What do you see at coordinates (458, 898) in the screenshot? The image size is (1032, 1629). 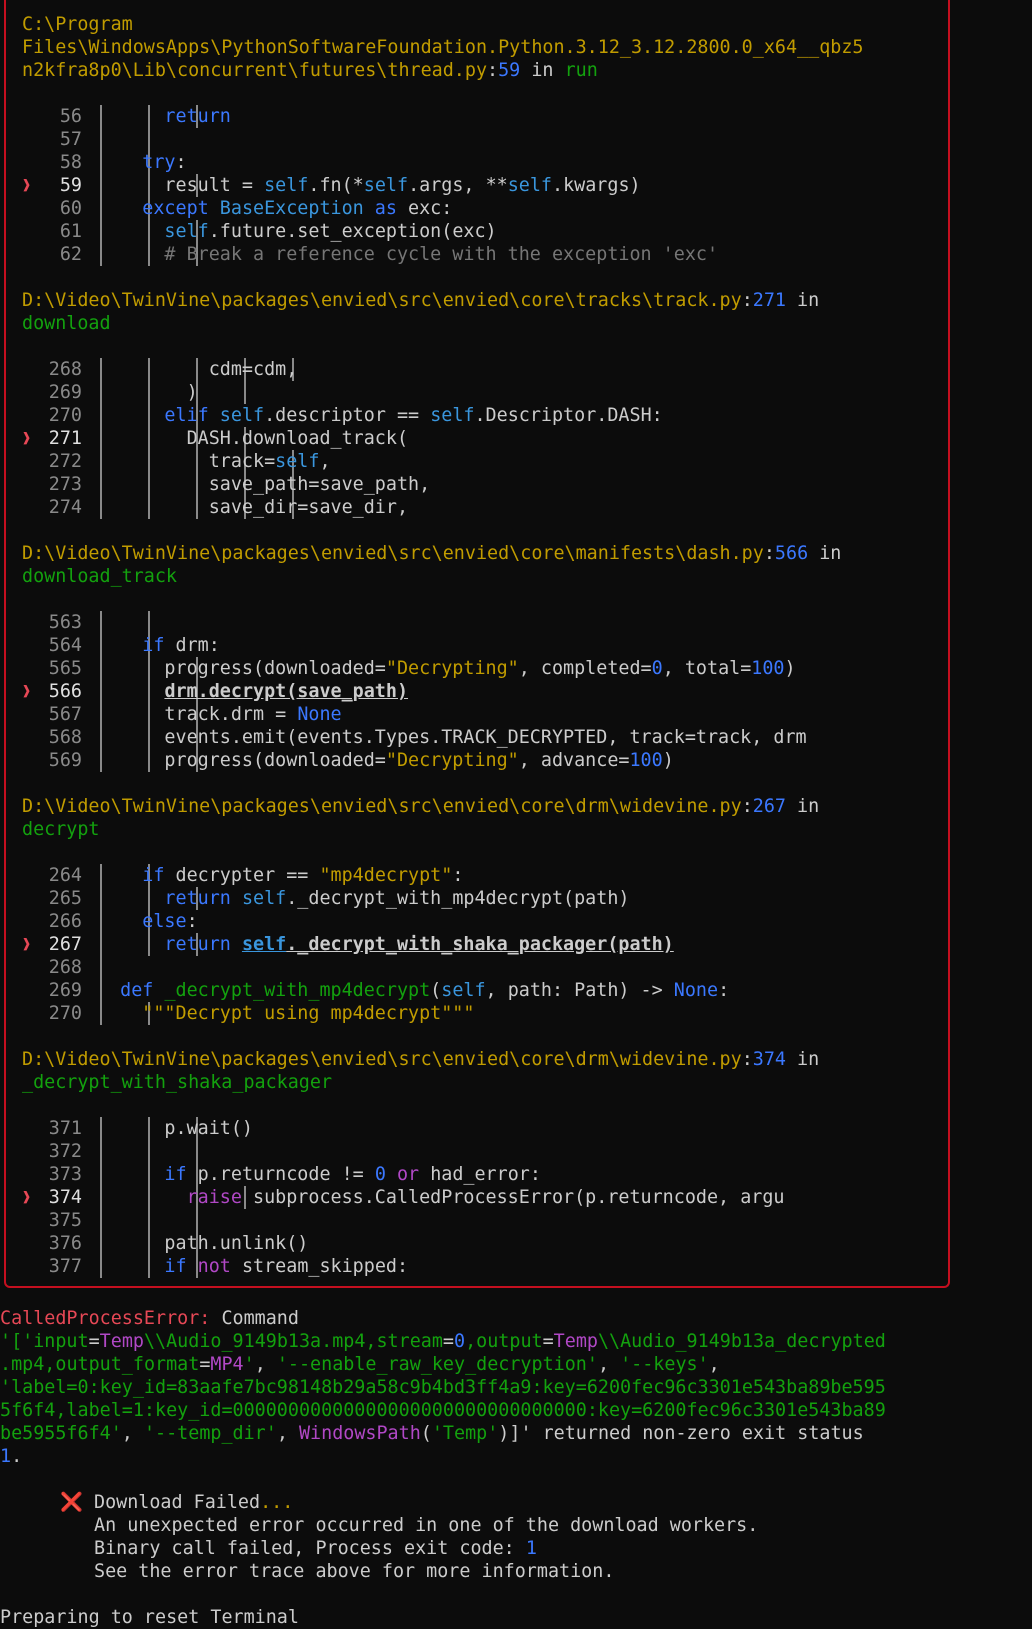 I see `text-token: ._decrypt_with_mp4decrypt(path)` at bounding box center [458, 898].